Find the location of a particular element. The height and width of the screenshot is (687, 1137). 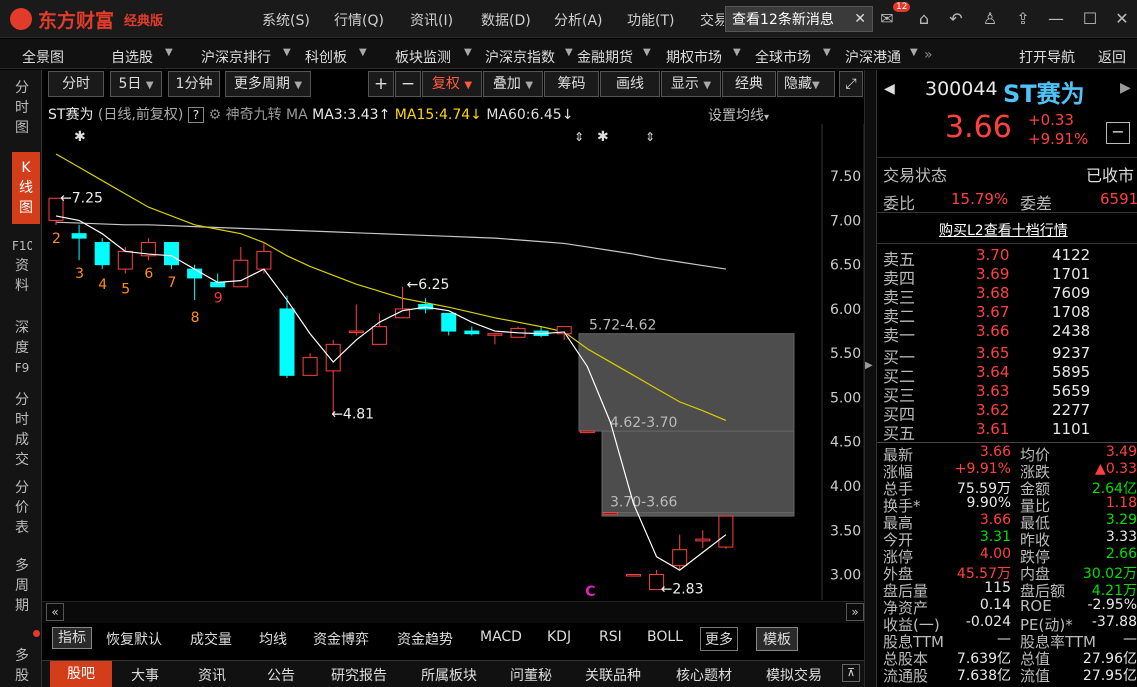

expand-right-icon: ▶ is located at coordinates (1125, 88).